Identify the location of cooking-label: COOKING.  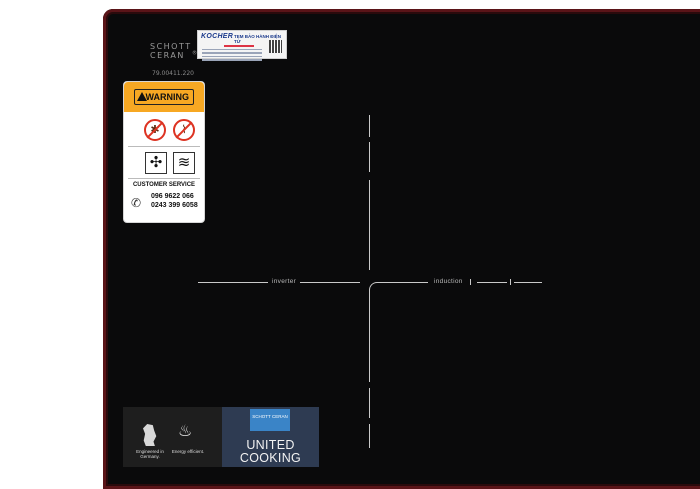
(270, 458).